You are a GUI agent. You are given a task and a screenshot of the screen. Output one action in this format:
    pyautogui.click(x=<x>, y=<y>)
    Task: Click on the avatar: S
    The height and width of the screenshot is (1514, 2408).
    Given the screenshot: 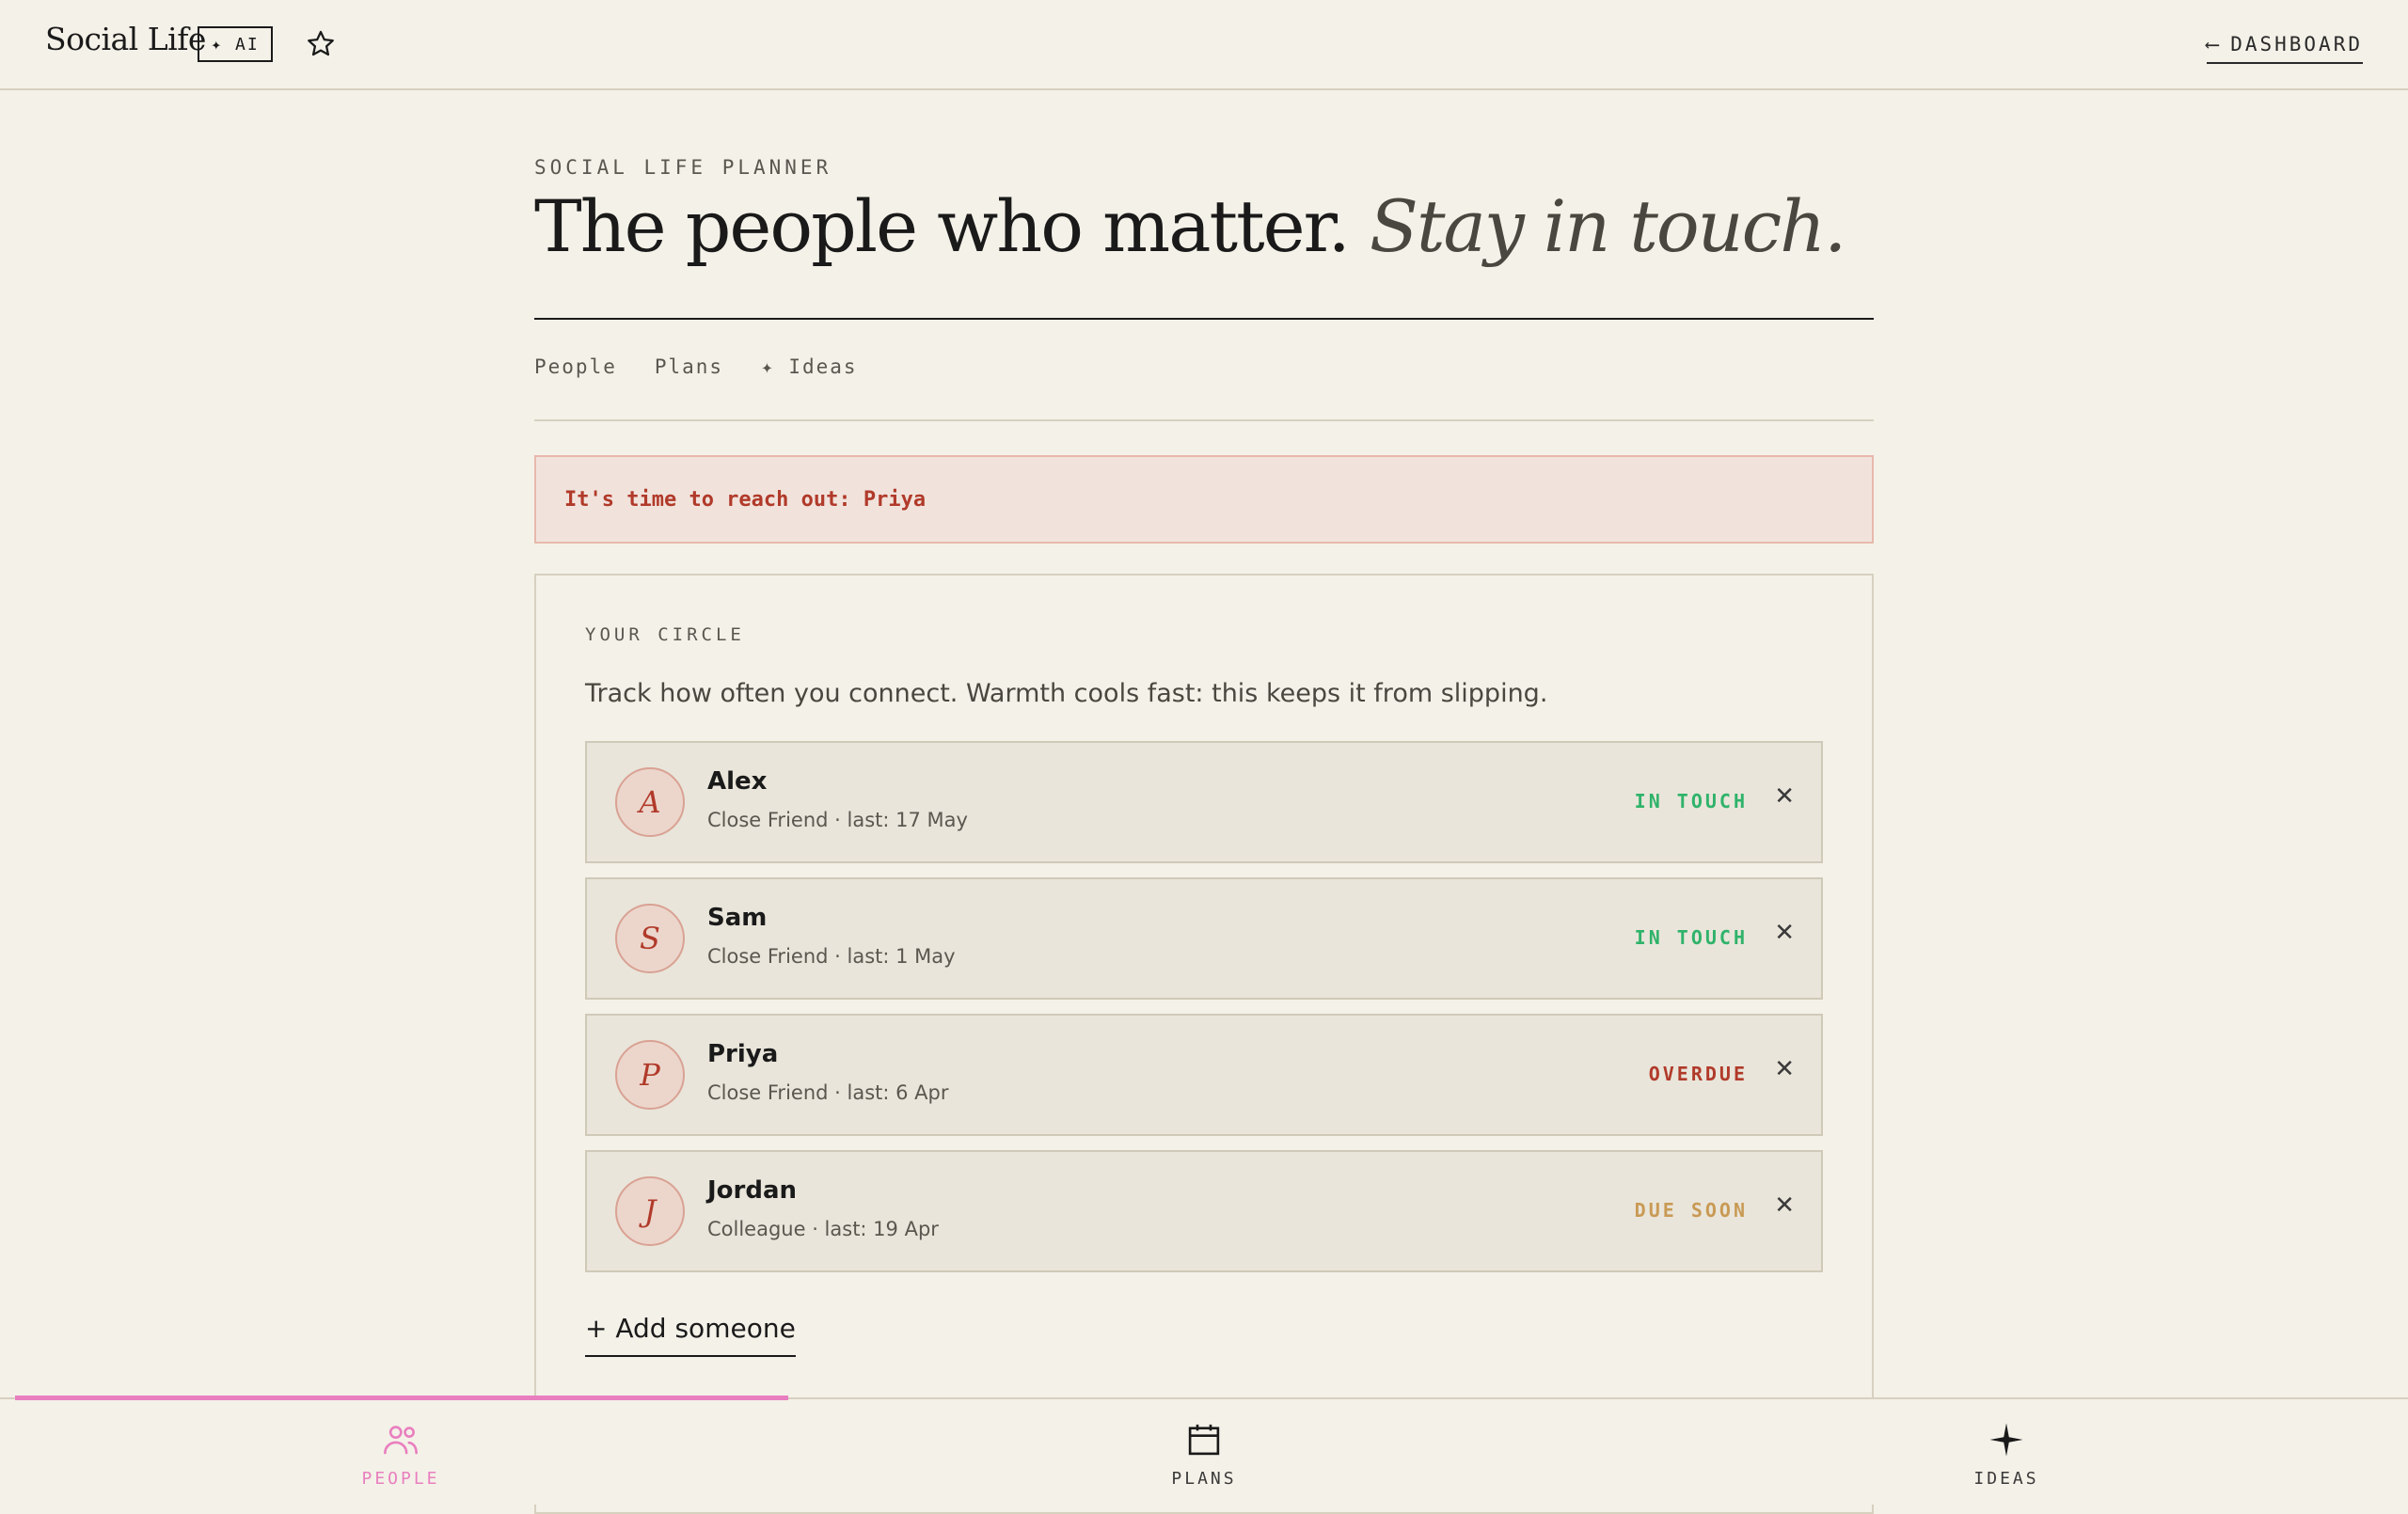 What is the action you would take?
    pyautogui.click(x=650, y=939)
    